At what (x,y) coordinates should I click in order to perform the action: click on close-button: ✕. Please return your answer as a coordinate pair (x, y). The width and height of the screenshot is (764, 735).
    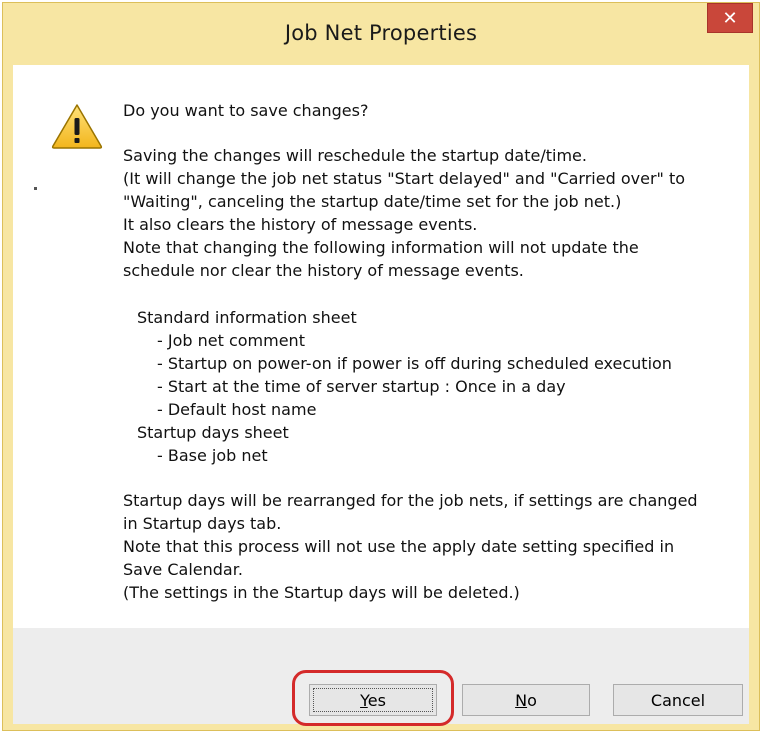
    Looking at the image, I should click on (730, 18).